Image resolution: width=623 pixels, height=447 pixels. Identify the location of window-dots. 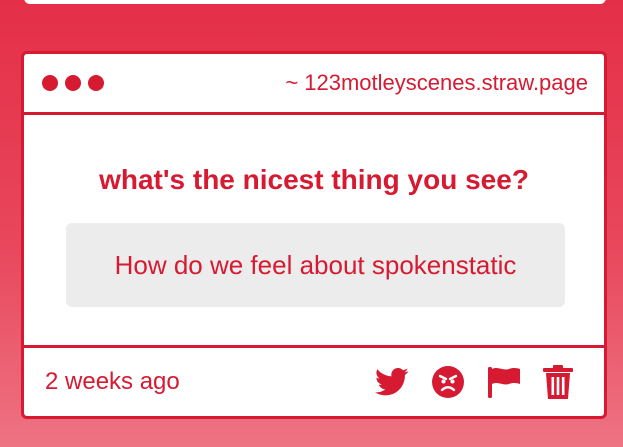
(73, 83).